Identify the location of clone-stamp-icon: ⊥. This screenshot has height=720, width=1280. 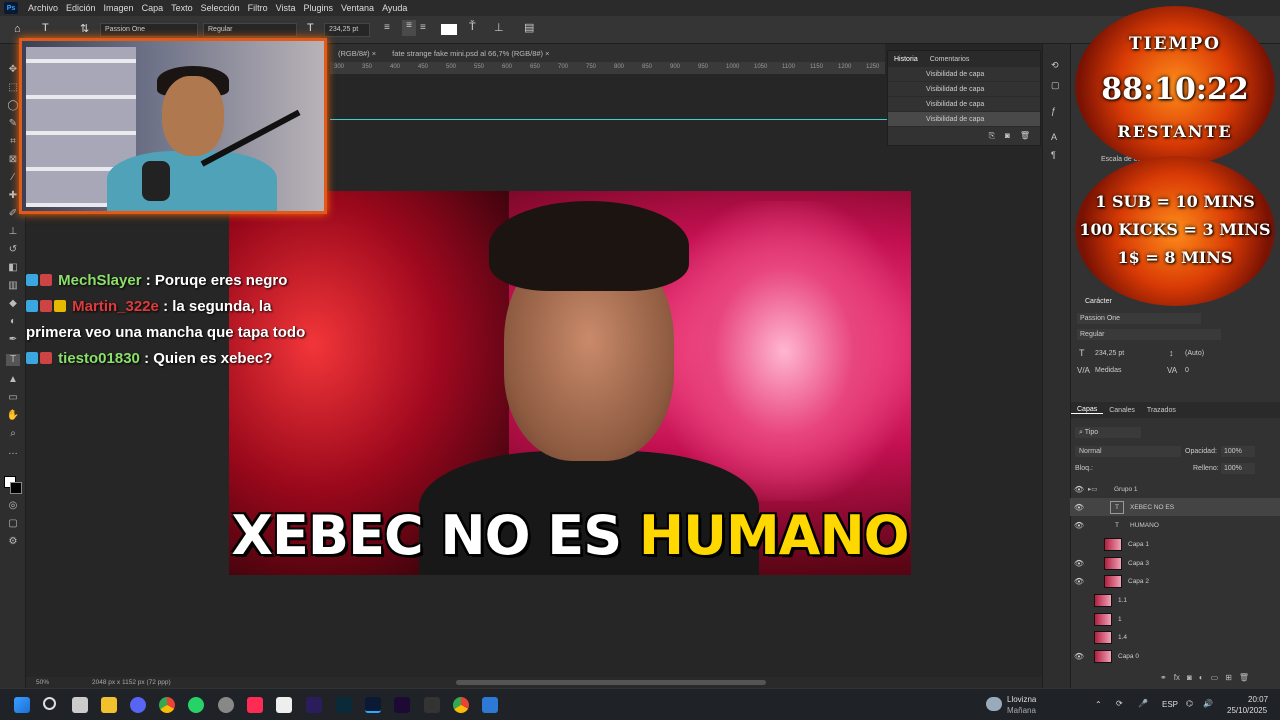
(13, 232).